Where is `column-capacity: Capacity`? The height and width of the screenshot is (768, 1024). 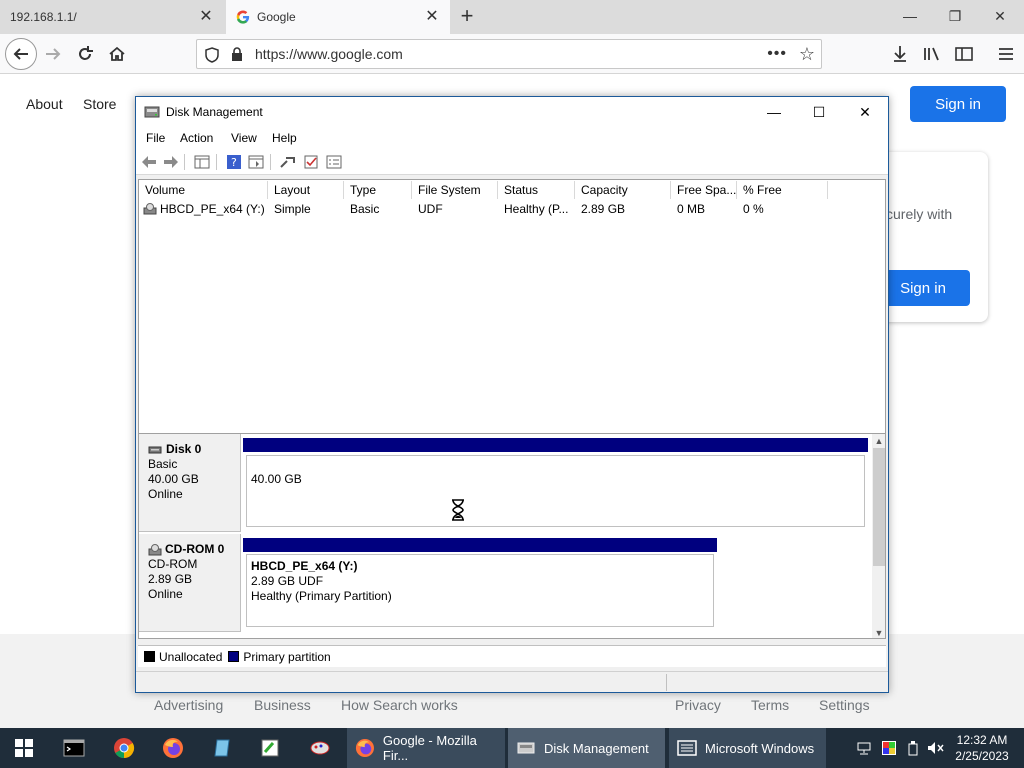 column-capacity: Capacity is located at coordinates (623, 190).